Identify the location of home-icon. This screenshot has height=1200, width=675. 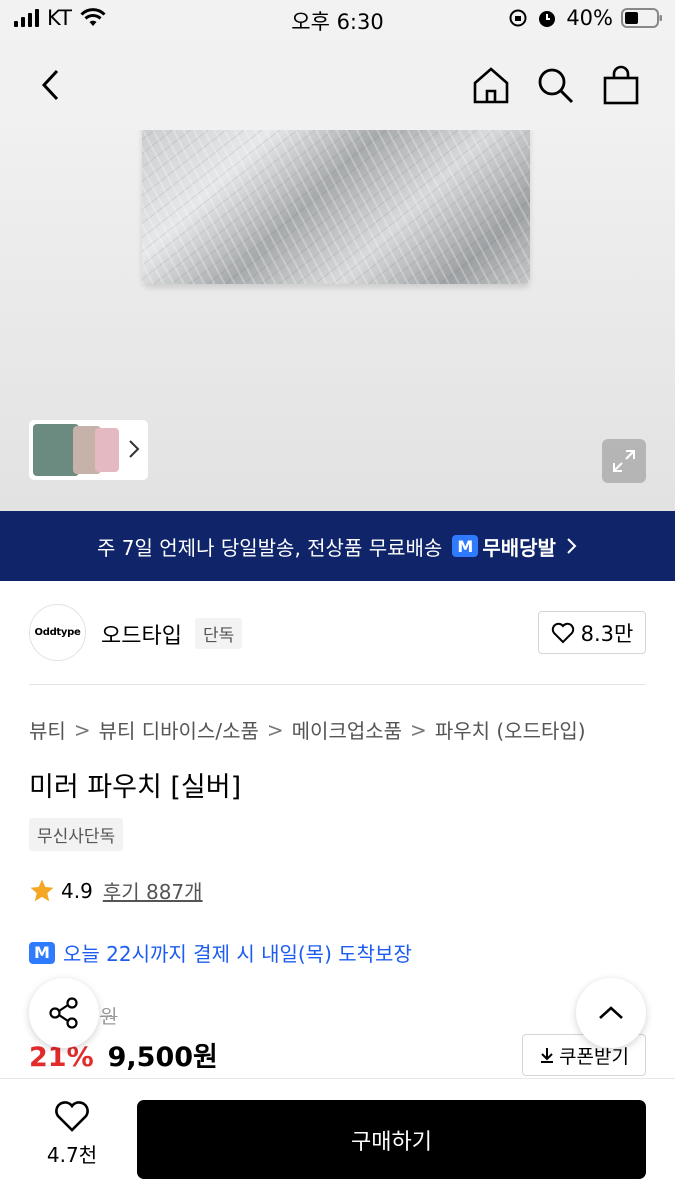
(491, 85).